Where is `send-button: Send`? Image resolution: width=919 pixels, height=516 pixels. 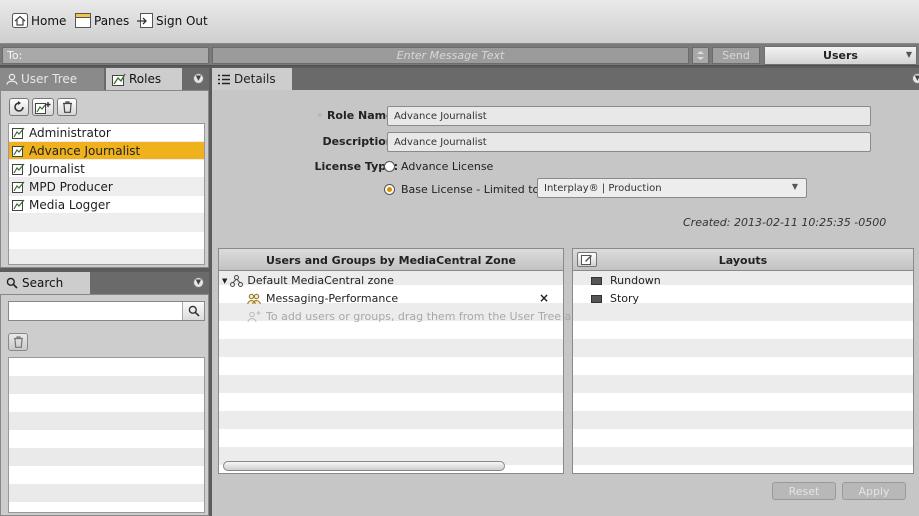
send-button: Send is located at coordinates (736, 55).